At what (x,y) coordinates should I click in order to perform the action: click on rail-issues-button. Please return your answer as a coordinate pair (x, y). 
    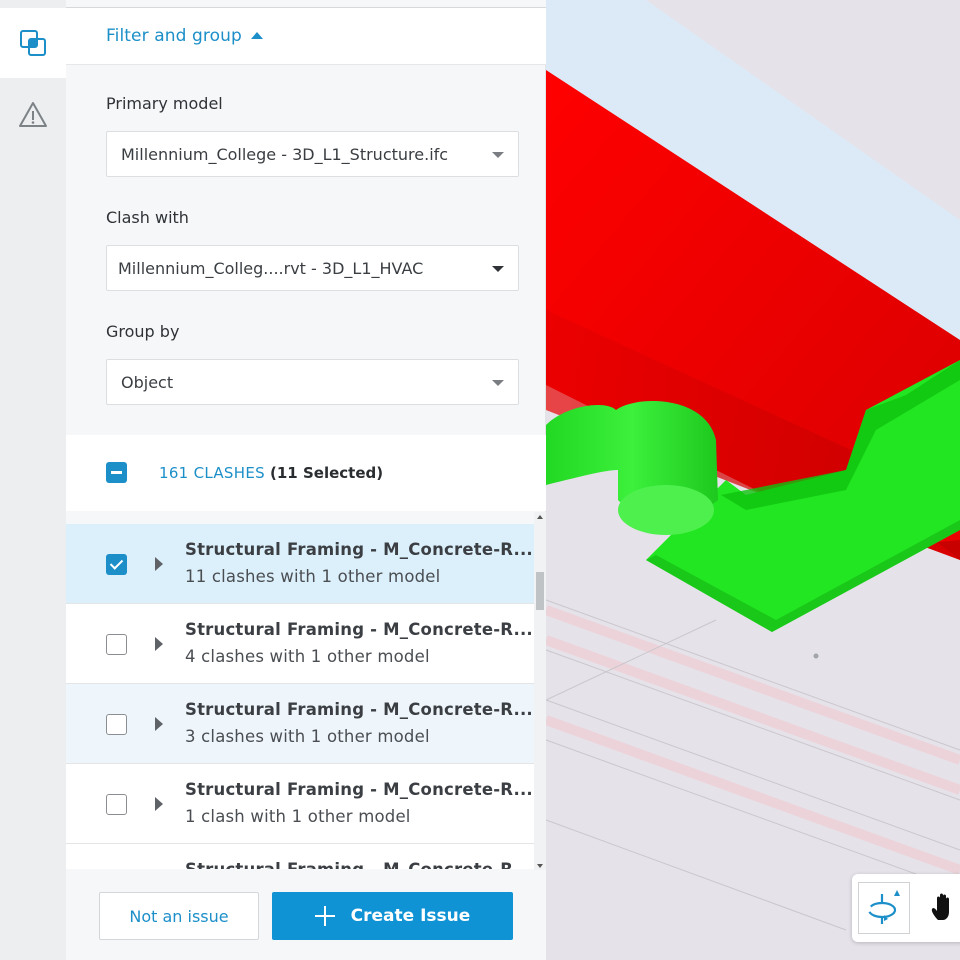
    Looking at the image, I should click on (33, 115).